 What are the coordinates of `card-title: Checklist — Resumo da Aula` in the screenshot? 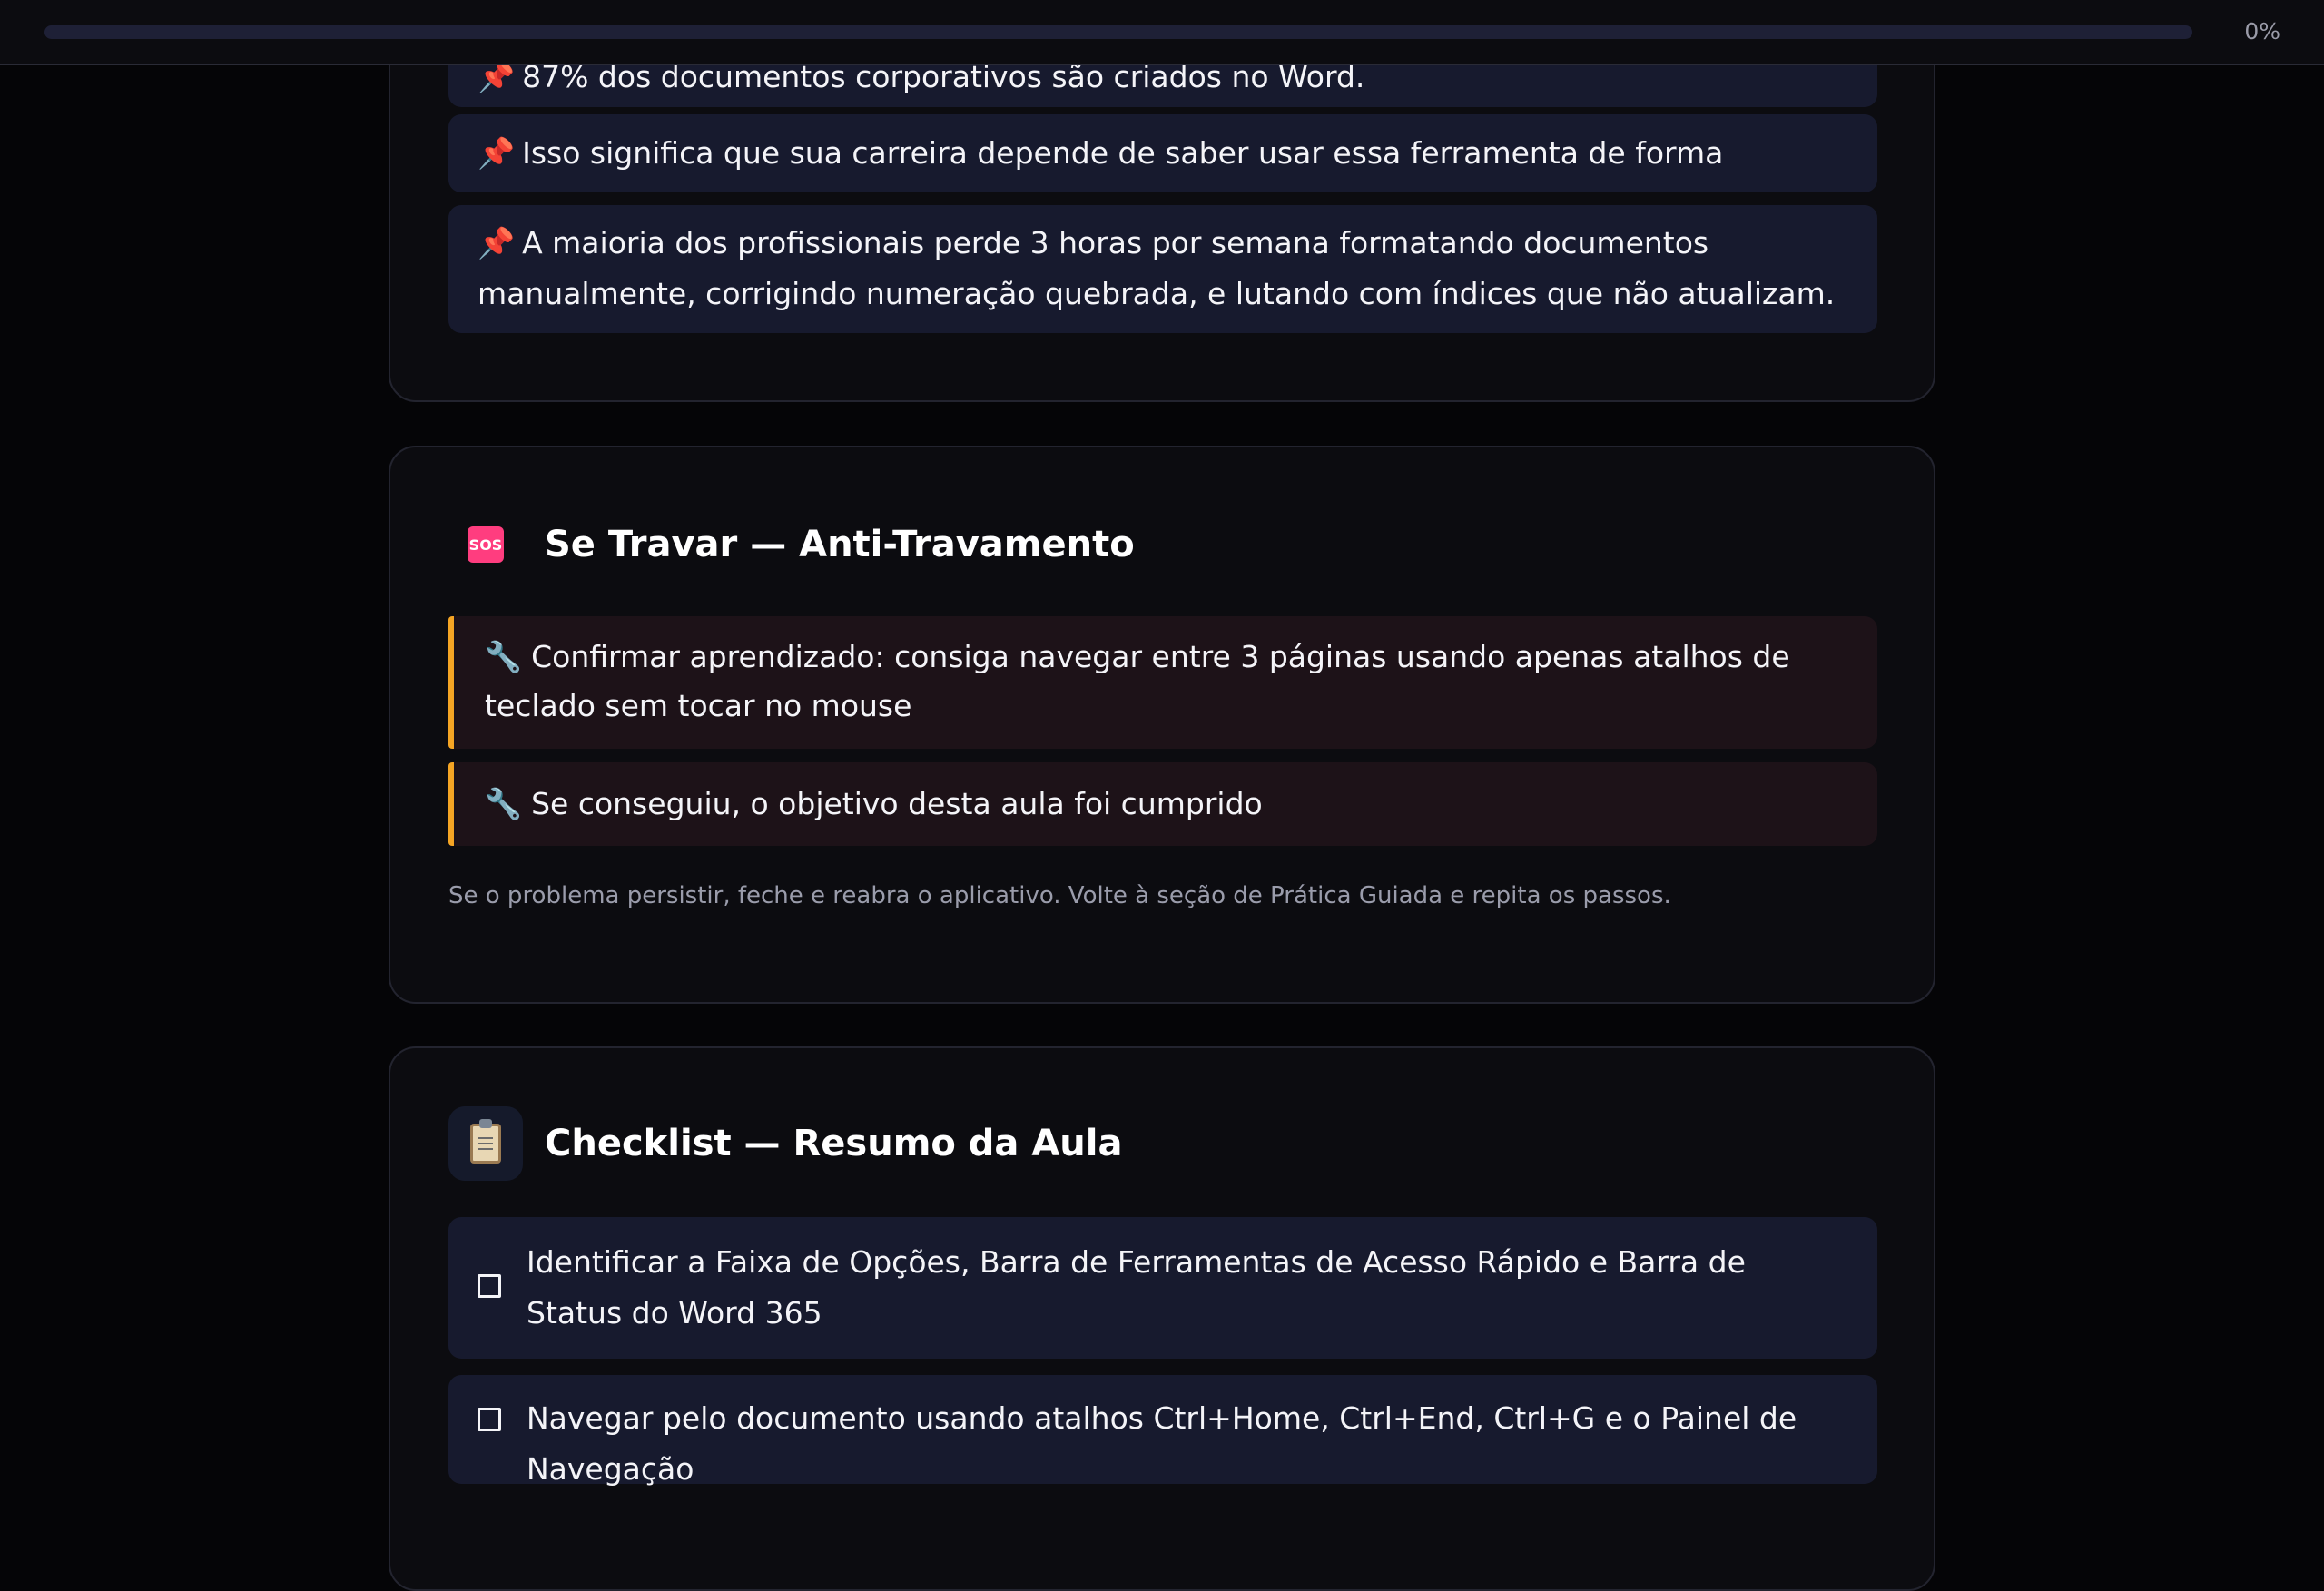 It's located at (834, 1143).